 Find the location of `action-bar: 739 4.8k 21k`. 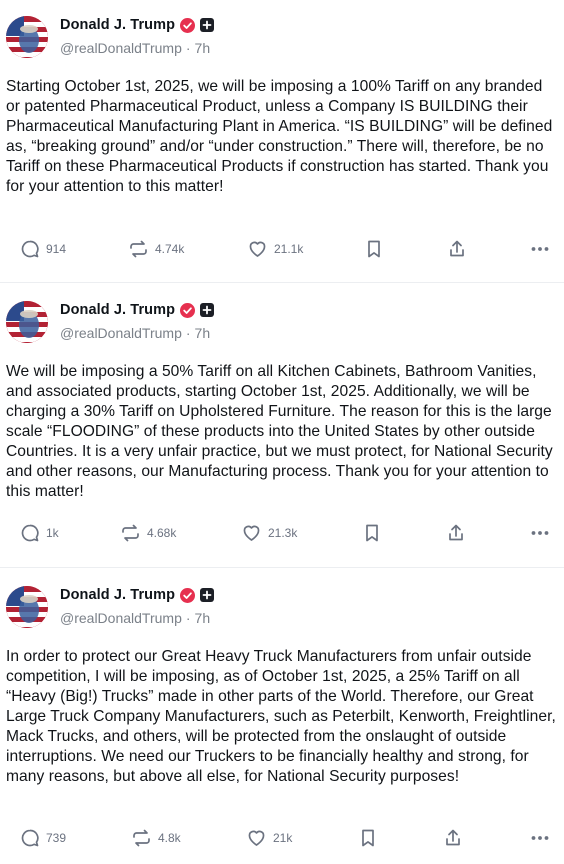

action-bar: 739 4.8k 21k is located at coordinates (282, 838).